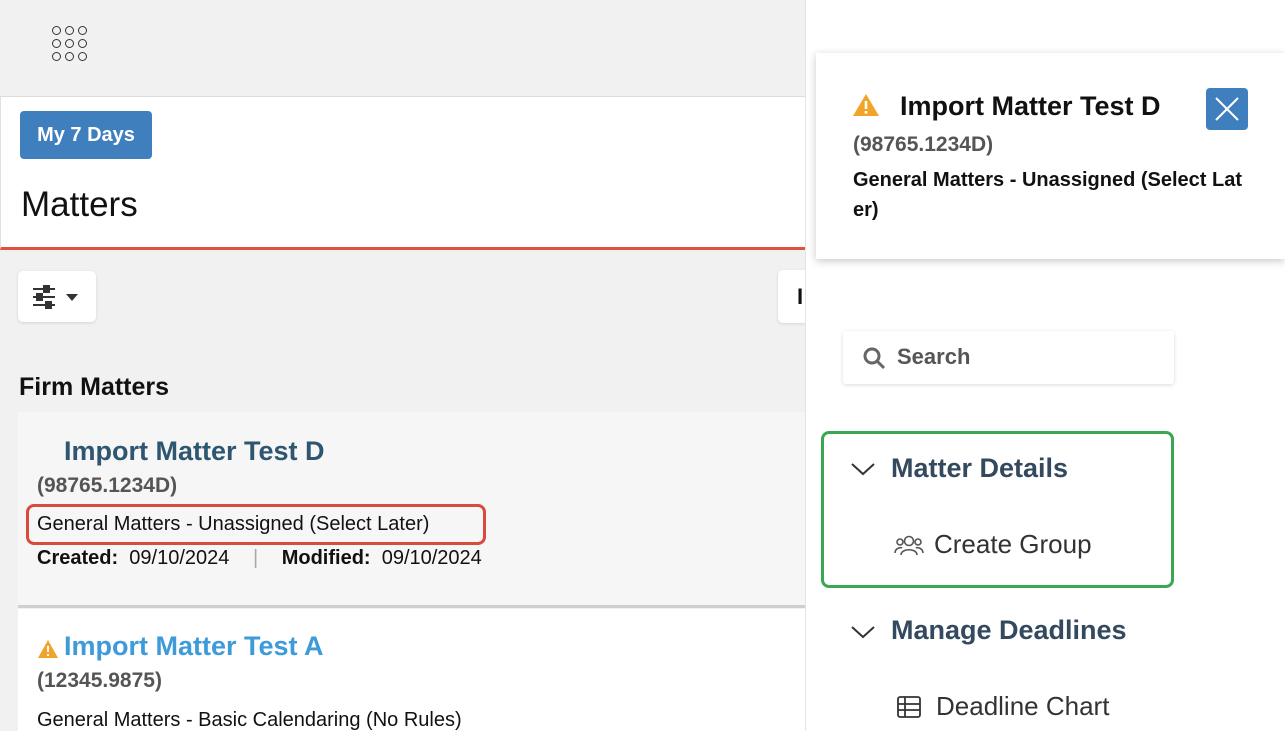 This screenshot has width=1285, height=731. I want to click on secondary-control-stub: I, so click(791, 296).